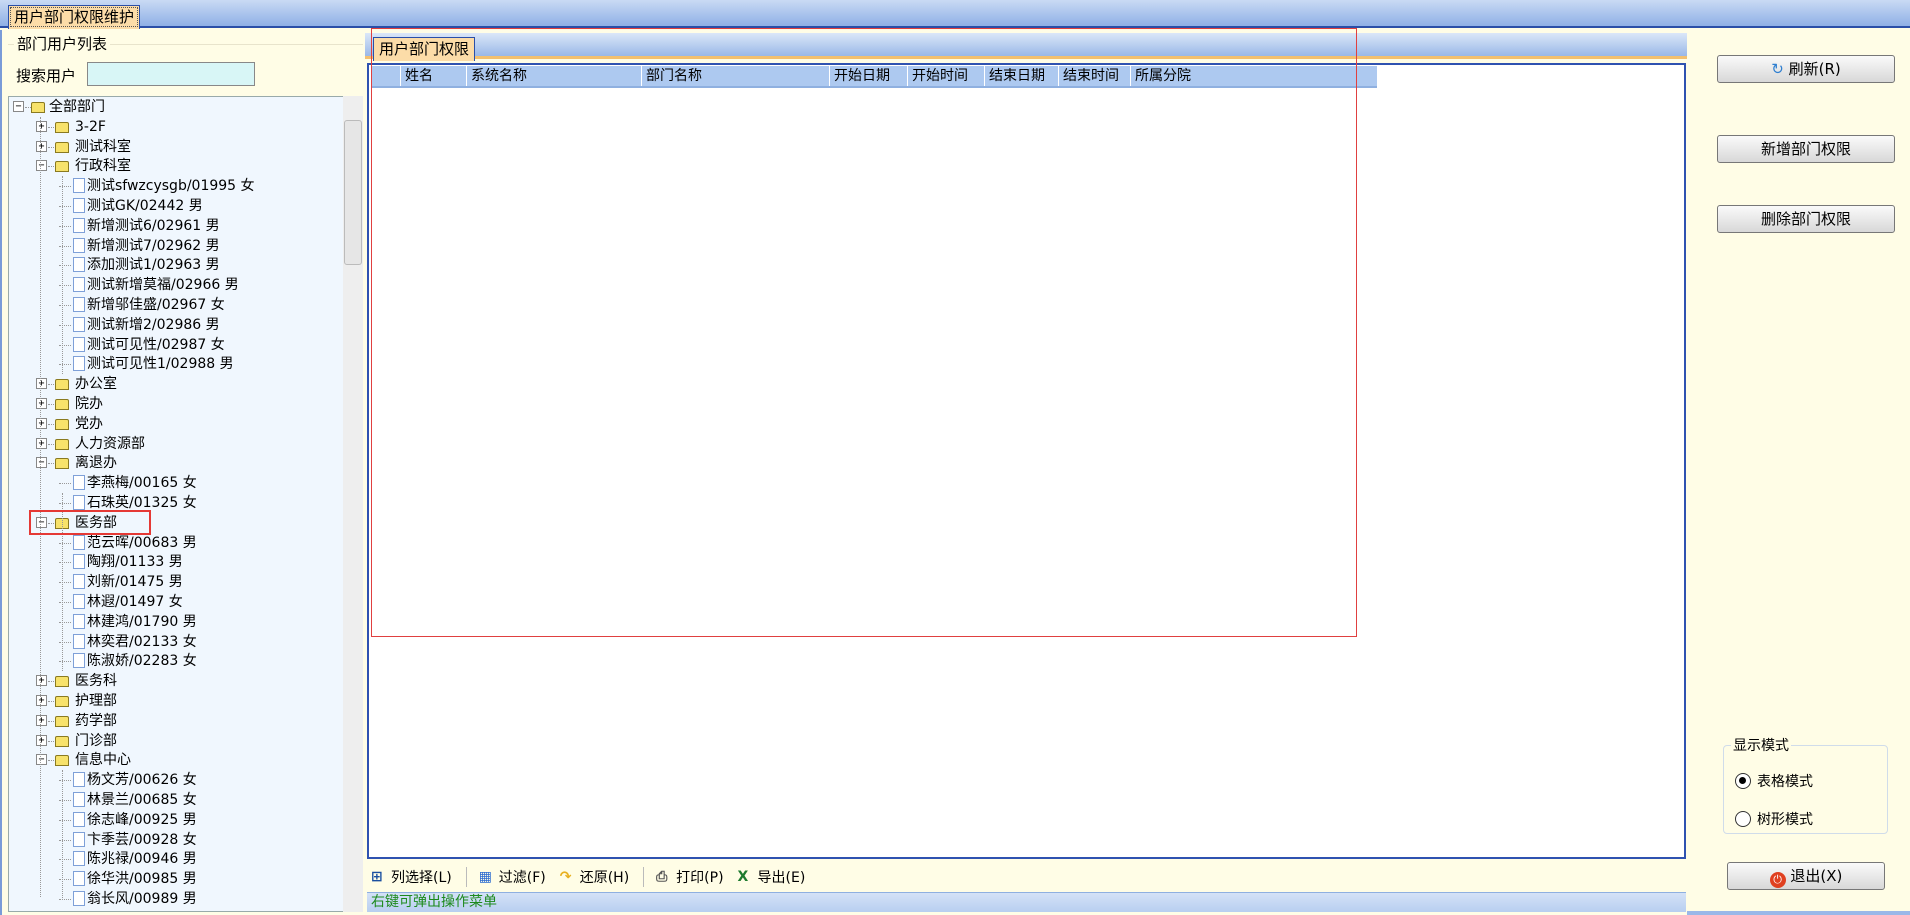 This screenshot has height=915, width=1910. What do you see at coordinates (163, 285) in the screenshot?
I see `tree-node-label: 测试新增莫福/02966 男` at bounding box center [163, 285].